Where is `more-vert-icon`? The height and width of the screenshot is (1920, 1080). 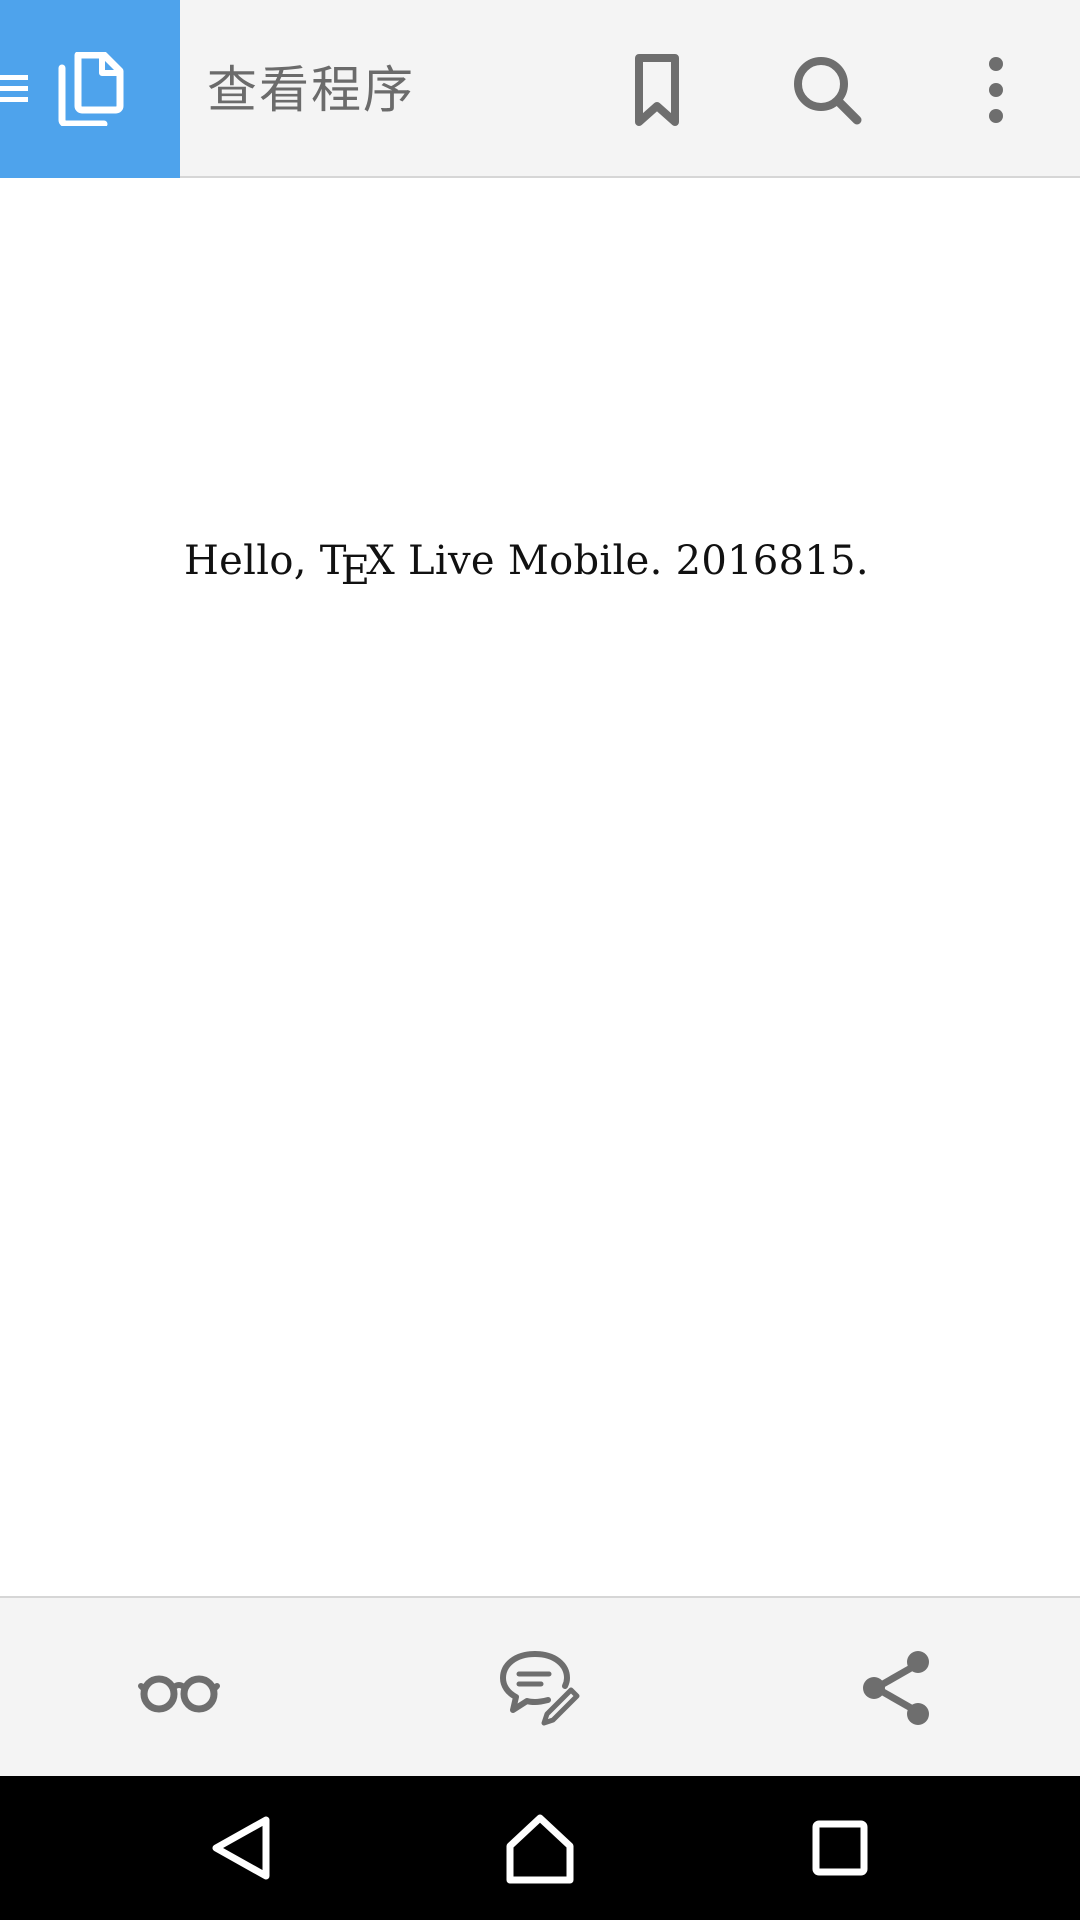 more-vert-icon is located at coordinates (996, 90).